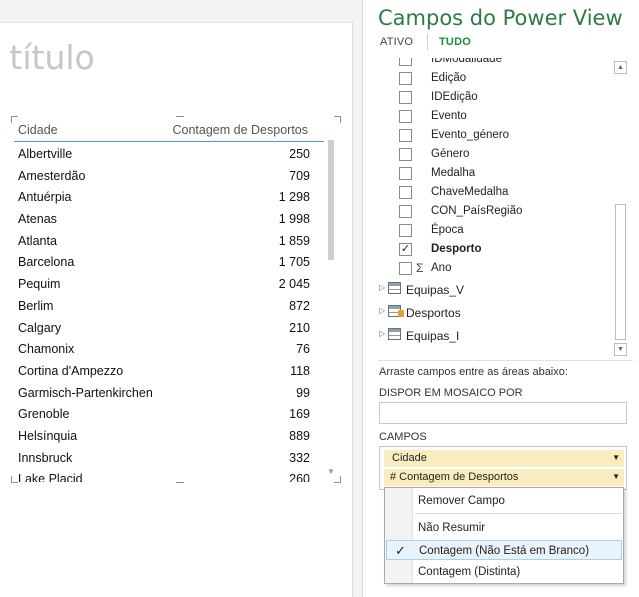 This screenshot has width=639, height=597. I want to click on menu-item-contagem-distinta: Contagem (Distinta), so click(504, 572).